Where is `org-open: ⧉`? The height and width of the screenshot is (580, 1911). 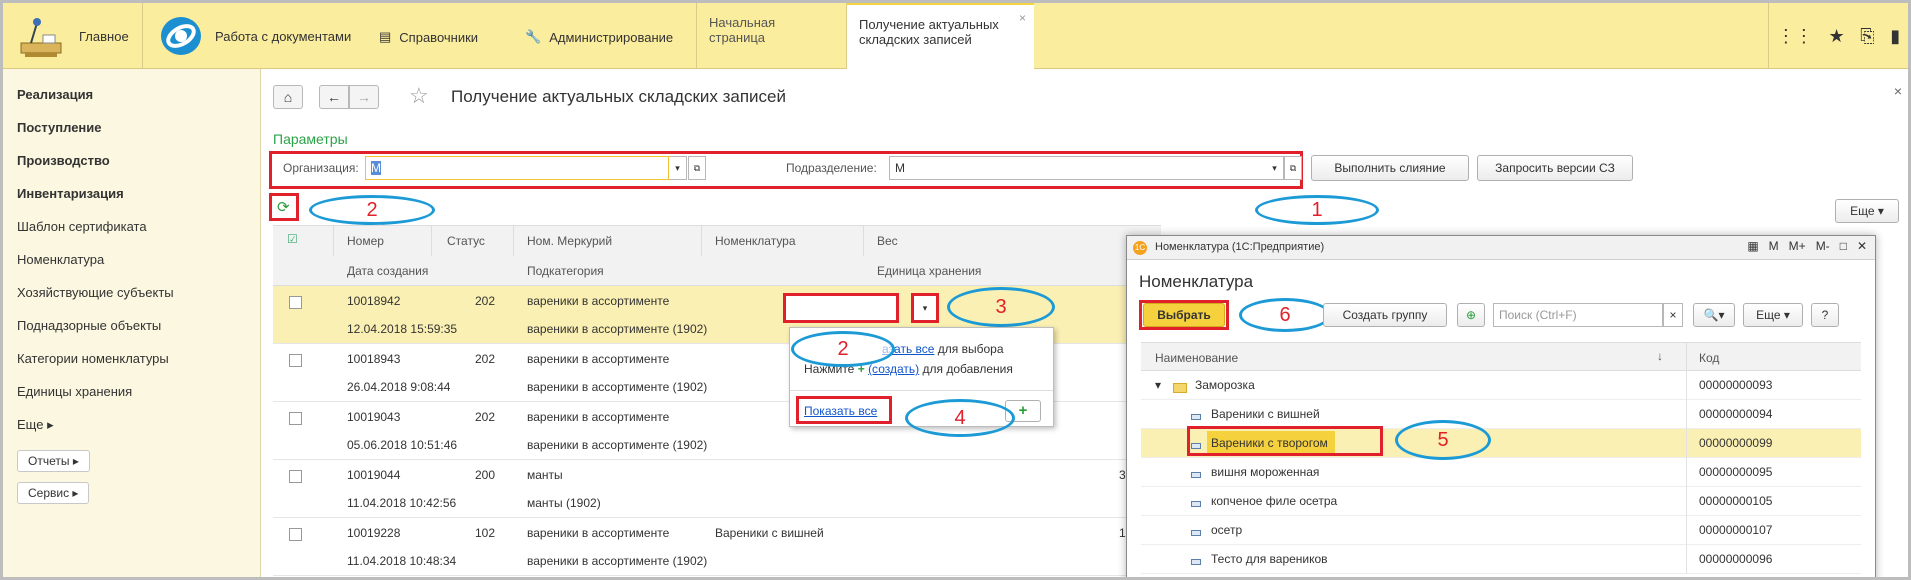 org-open: ⧉ is located at coordinates (697, 168).